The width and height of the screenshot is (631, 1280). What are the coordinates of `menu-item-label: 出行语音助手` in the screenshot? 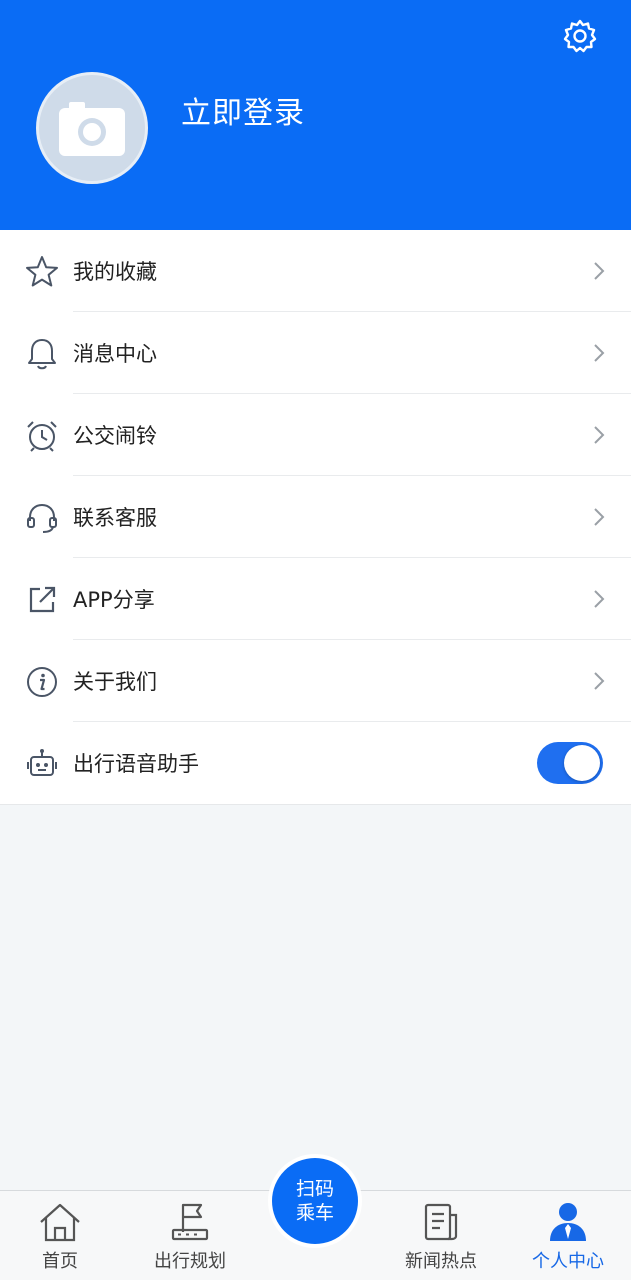 It's located at (136, 764).